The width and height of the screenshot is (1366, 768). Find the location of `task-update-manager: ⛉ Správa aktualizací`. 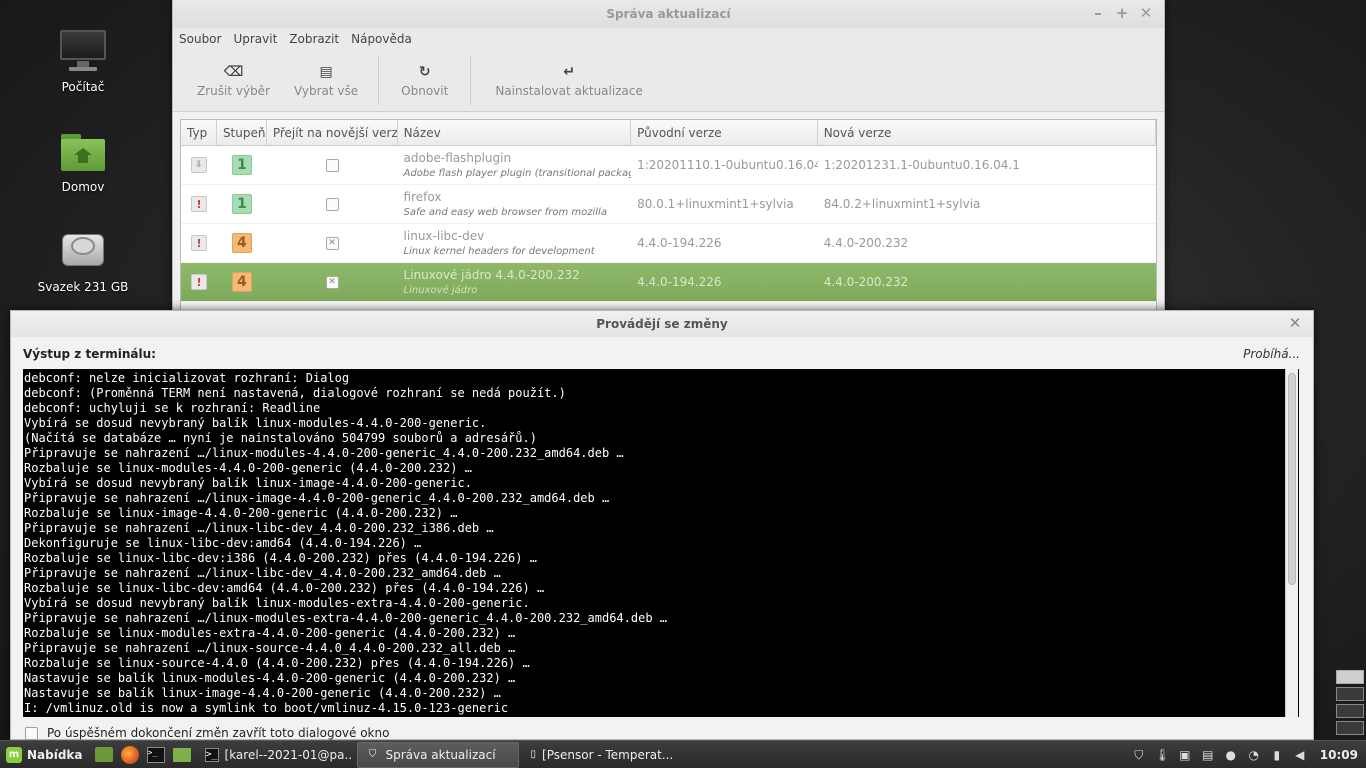

task-update-manager: ⛉ Správa aktualizací is located at coordinates (437, 754).